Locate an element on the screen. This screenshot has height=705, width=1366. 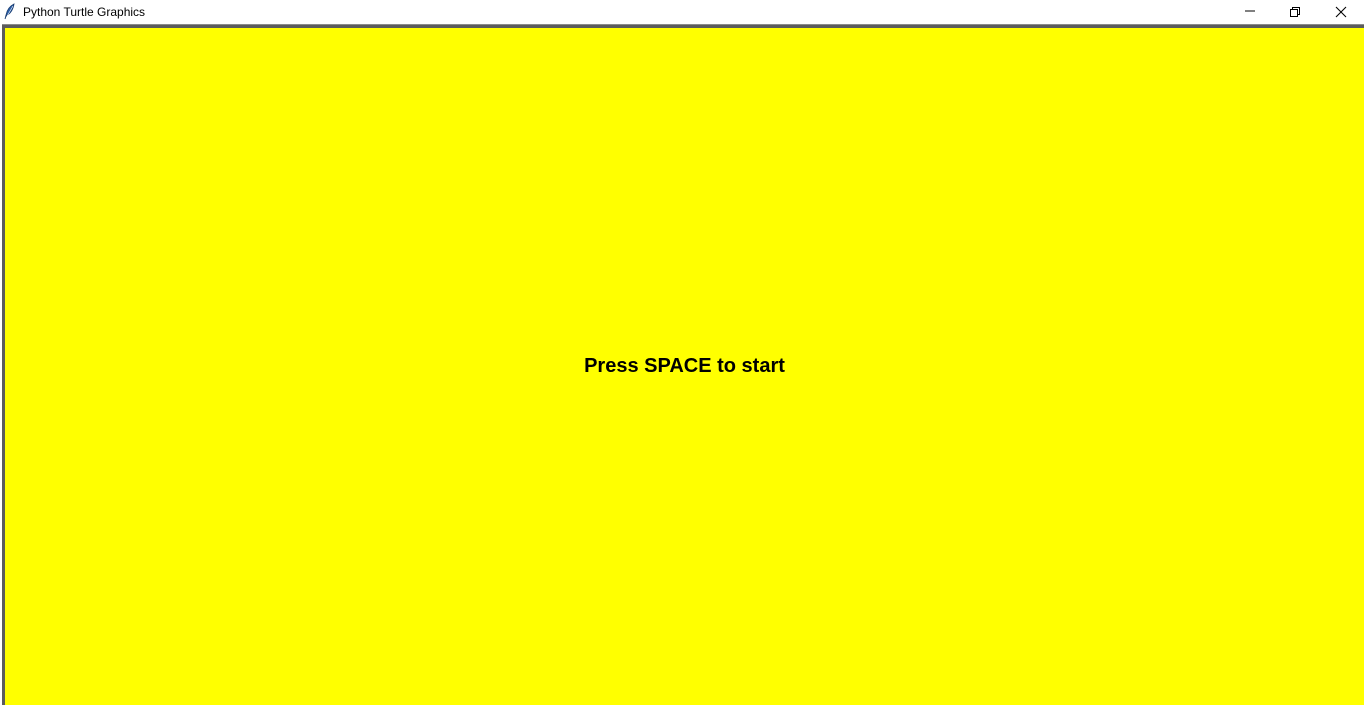
start-message: Press SPACE to start is located at coordinates (684, 366).